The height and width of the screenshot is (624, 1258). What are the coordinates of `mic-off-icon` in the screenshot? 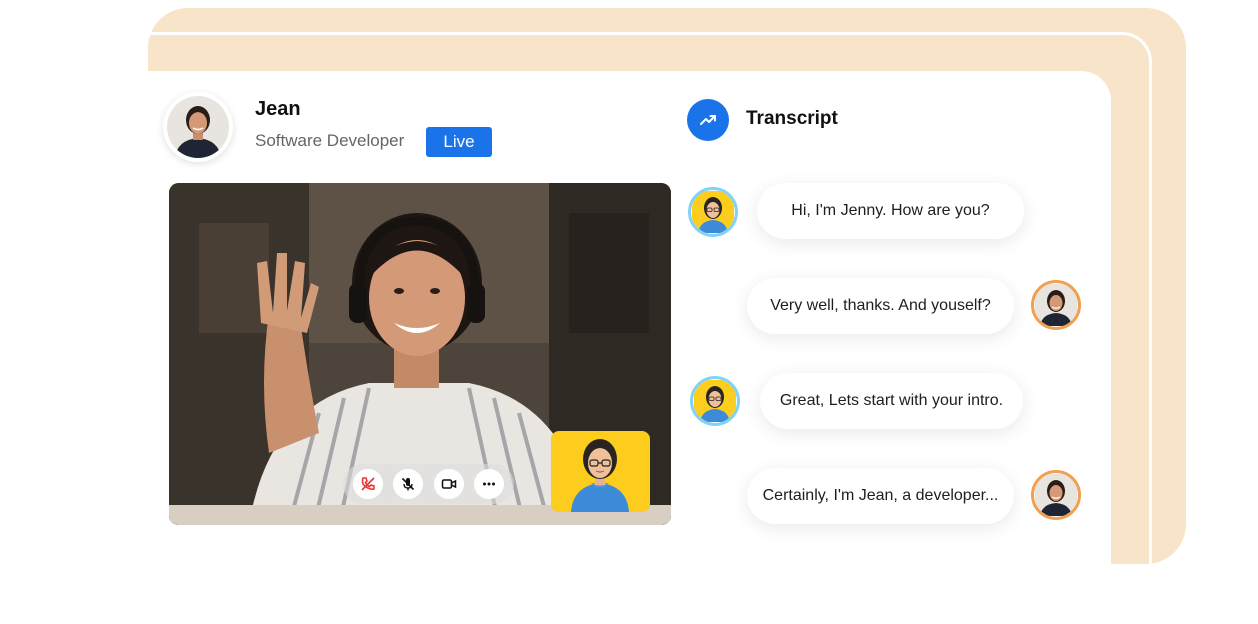 It's located at (408, 484).